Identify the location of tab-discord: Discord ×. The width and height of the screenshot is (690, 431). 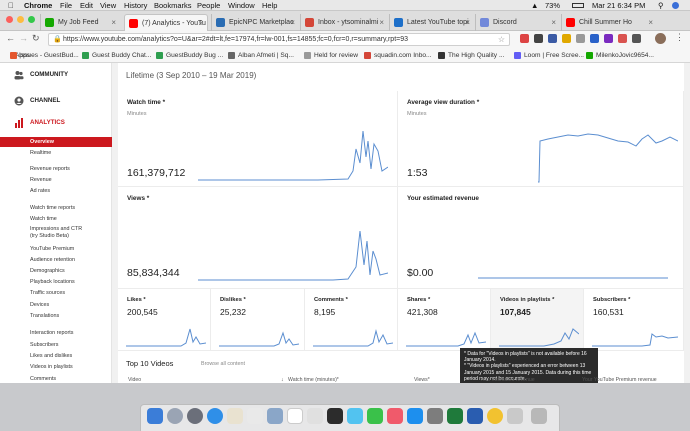
(517, 22).